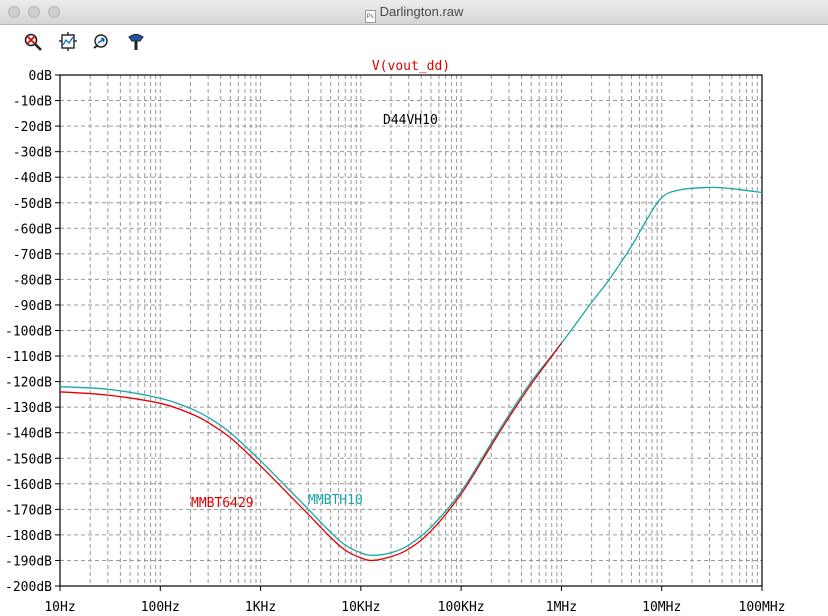 This screenshot has height=616, width=828. I want to click on y-axis-tick-label: -160dB, so click(28, 485).